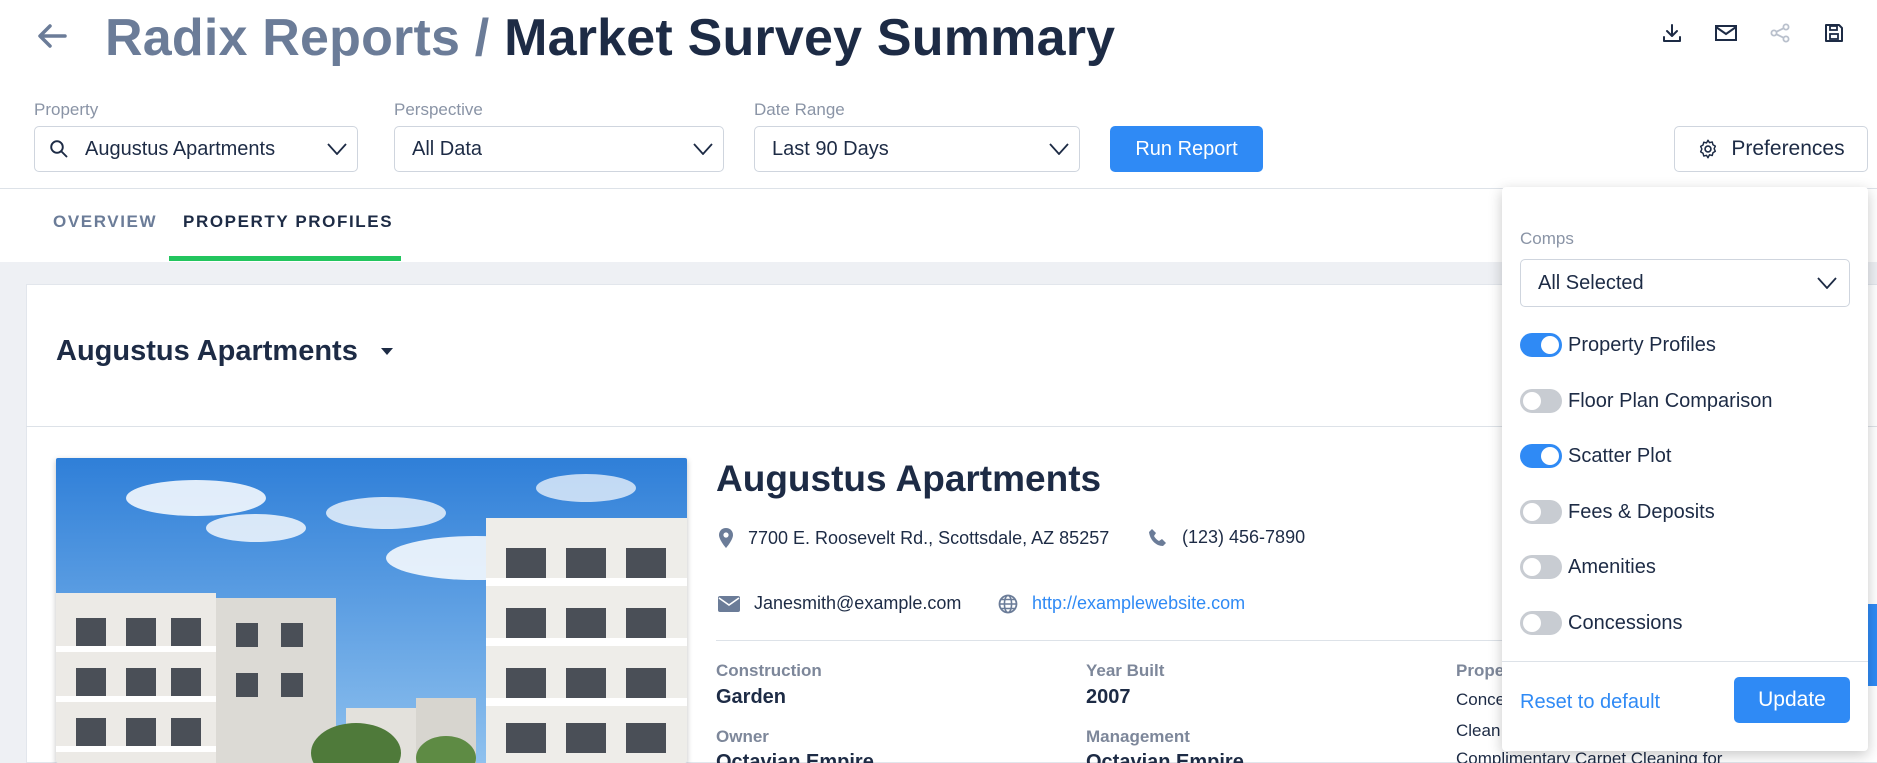  I want to click on website-link: http://examplewebsite.com, so click(1138, 603).